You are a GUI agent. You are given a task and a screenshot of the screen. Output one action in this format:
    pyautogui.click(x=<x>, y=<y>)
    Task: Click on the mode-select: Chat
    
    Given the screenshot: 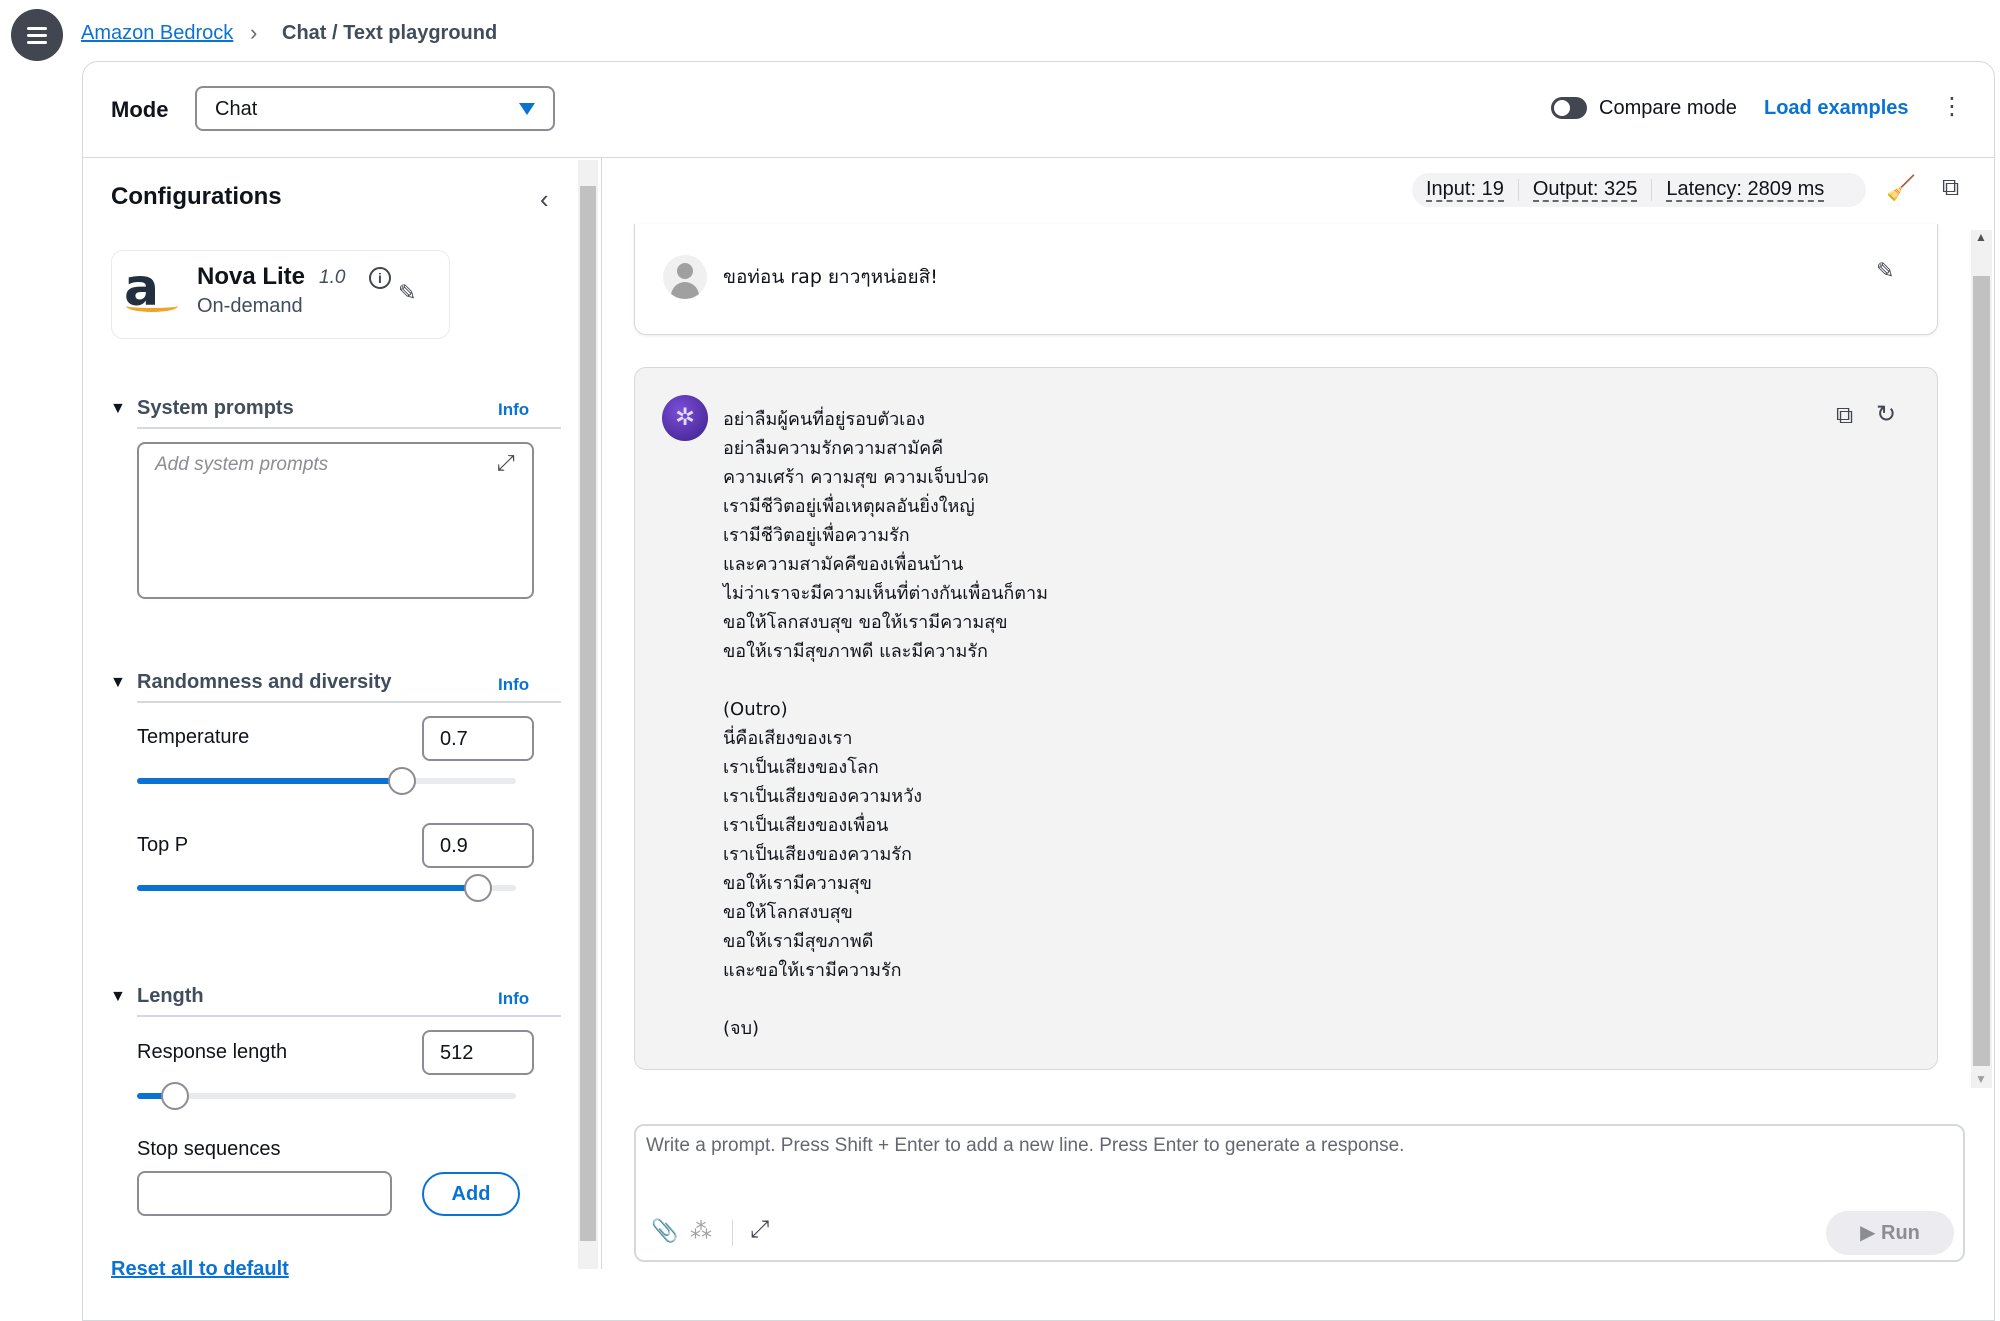 What is the action you would take?
    pyautogui.click(x=375, y=108)
    